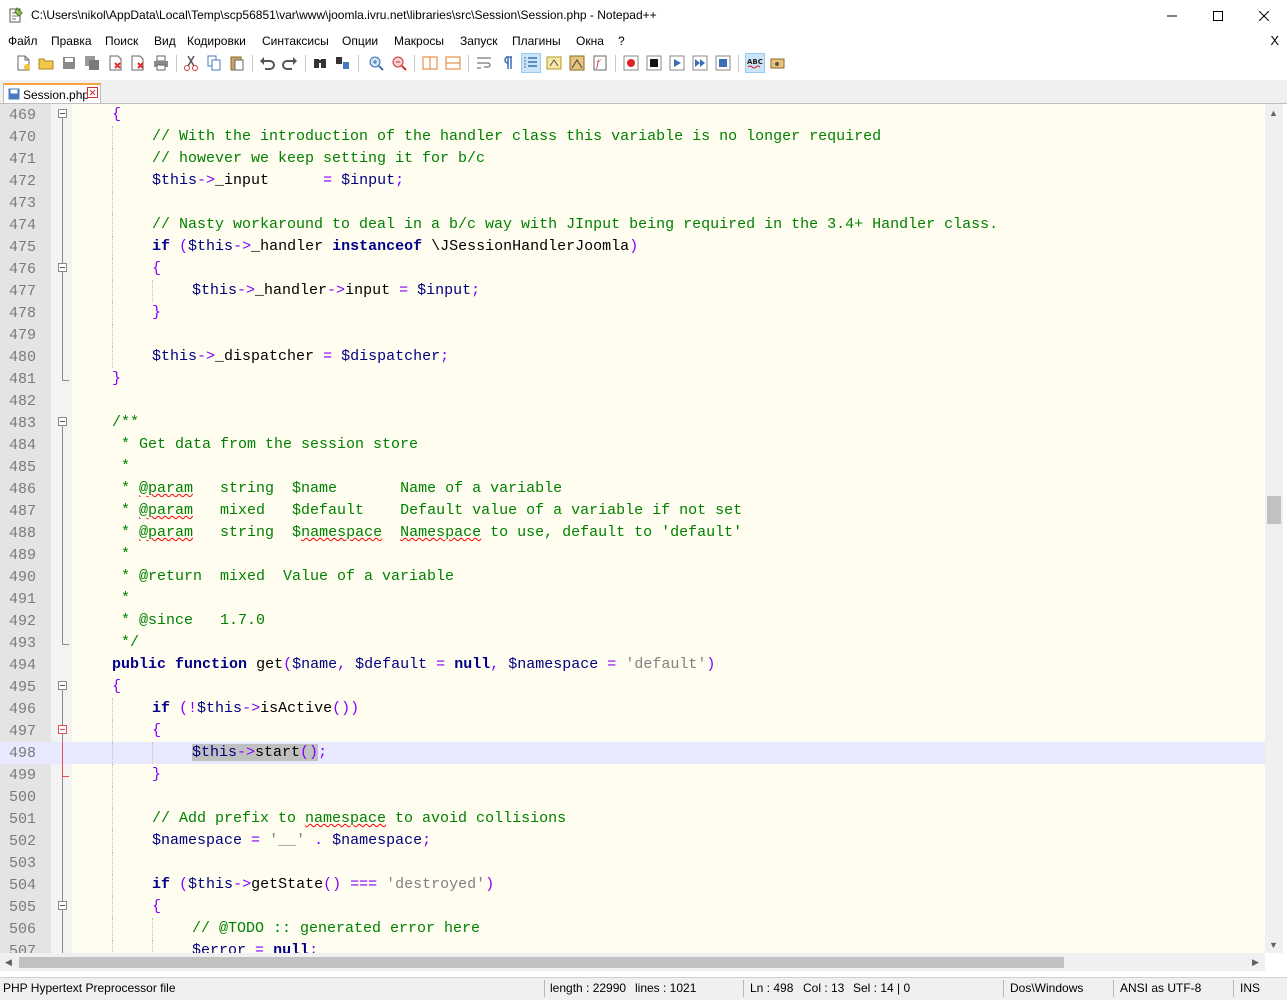 The image size is (1287, 1000). What do you see at coordinates (8, 962) in the screenshot?
I see `scroll-left-icon: ◀` at bounding box center [8, 962].